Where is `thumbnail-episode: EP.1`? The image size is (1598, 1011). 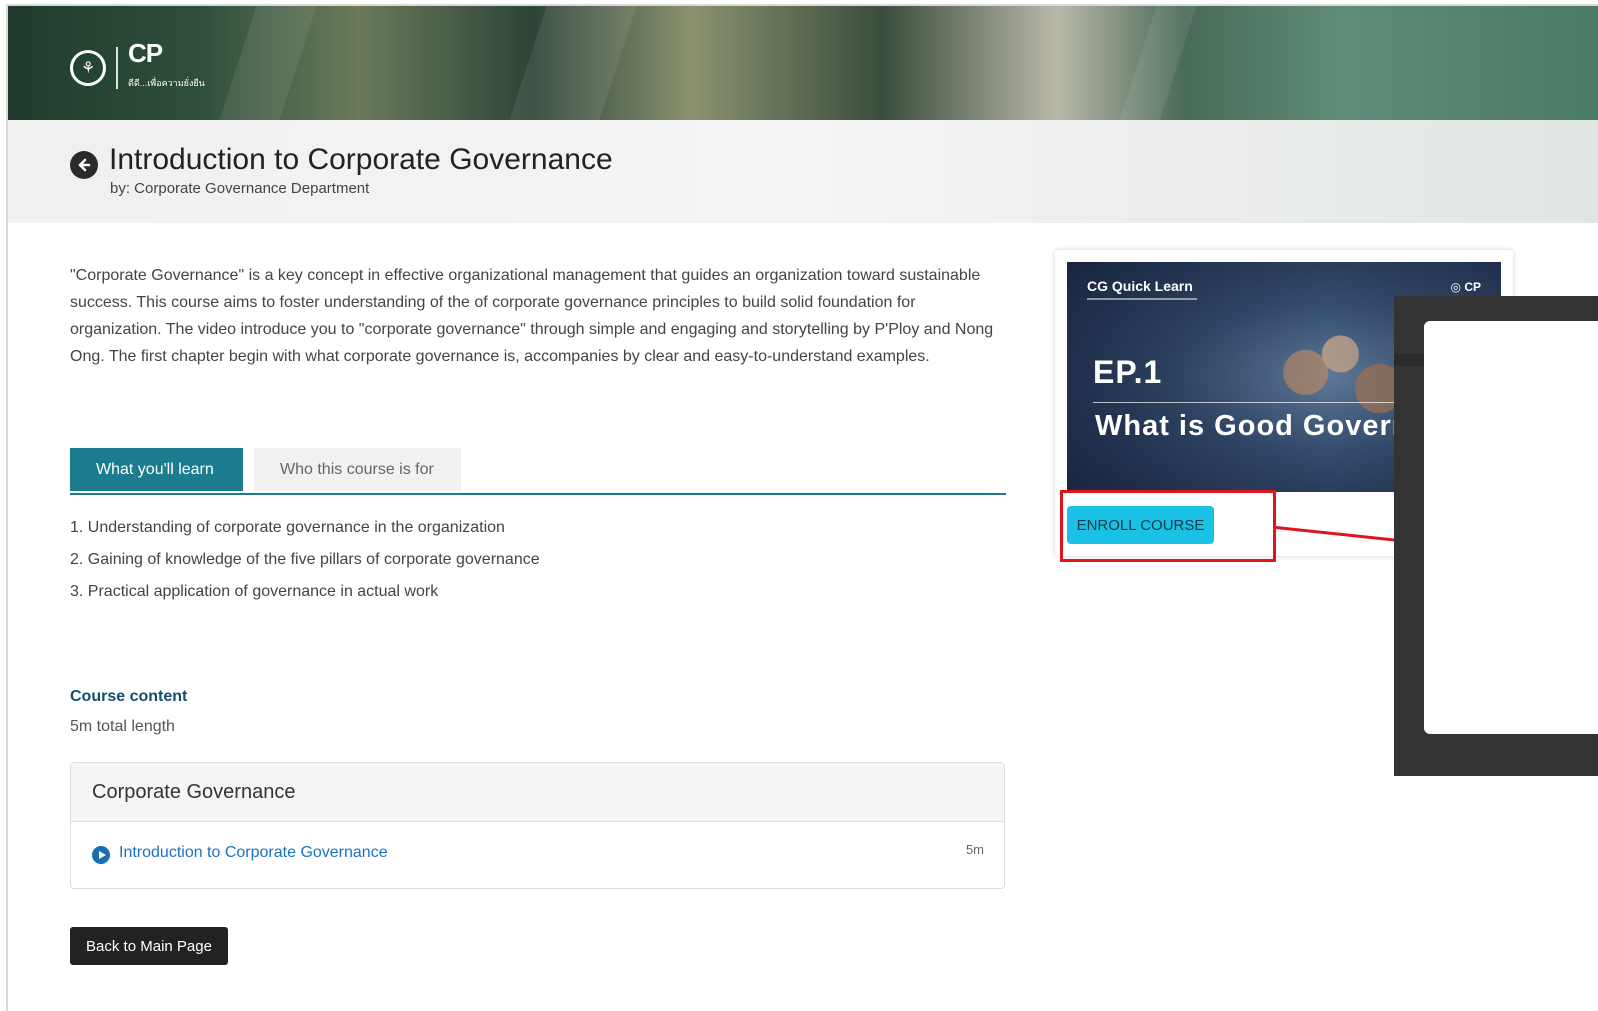 thumbnail-episode: EP.1 is located at coordinates (1128, 372).